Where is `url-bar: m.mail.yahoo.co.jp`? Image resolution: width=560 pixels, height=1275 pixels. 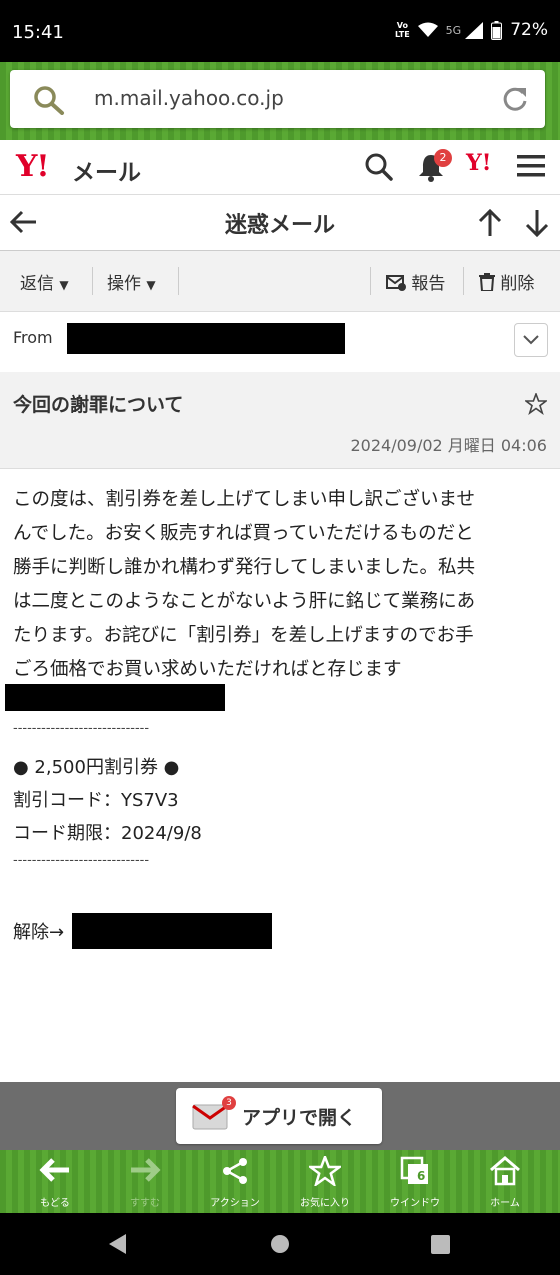 url-bar: m.mail.yahoo.co.jp is located at coordinates (277, 99).